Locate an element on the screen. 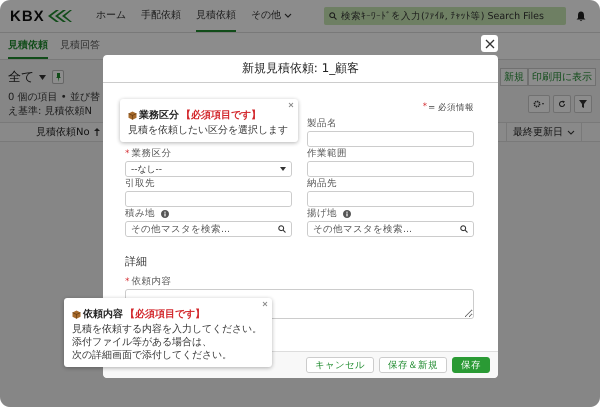  search-field: 検索ｷｰﾜｰﾄﾞを入力(ﾌｧｲﾙ, ﾁｬｯﾄ等) Search Files is located at coordinates (445, 16).